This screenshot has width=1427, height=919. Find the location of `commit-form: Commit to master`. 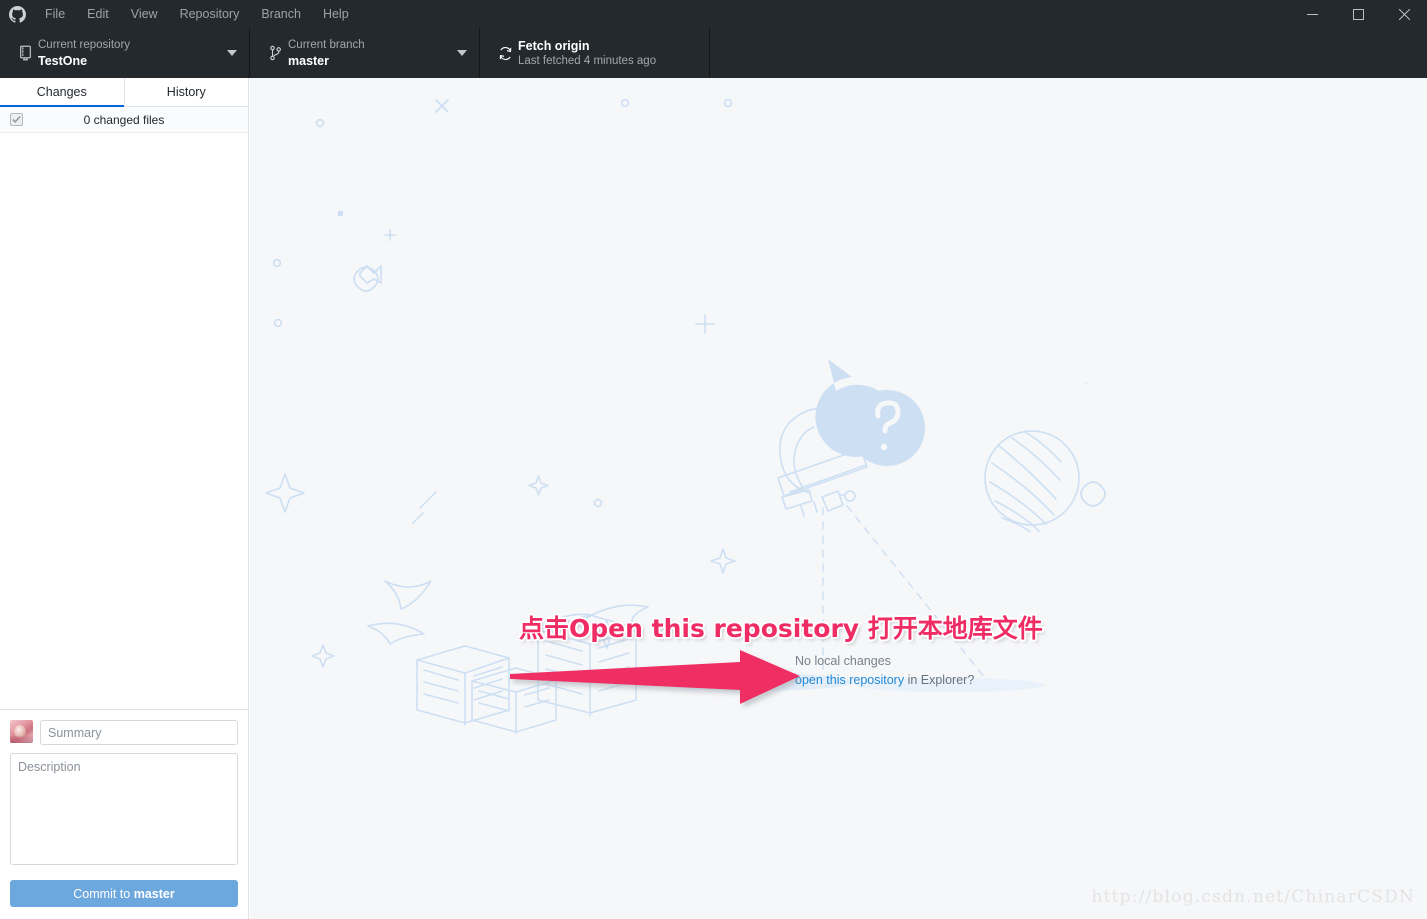

commit-form: Commit to master is located at coordinates (124, 814).